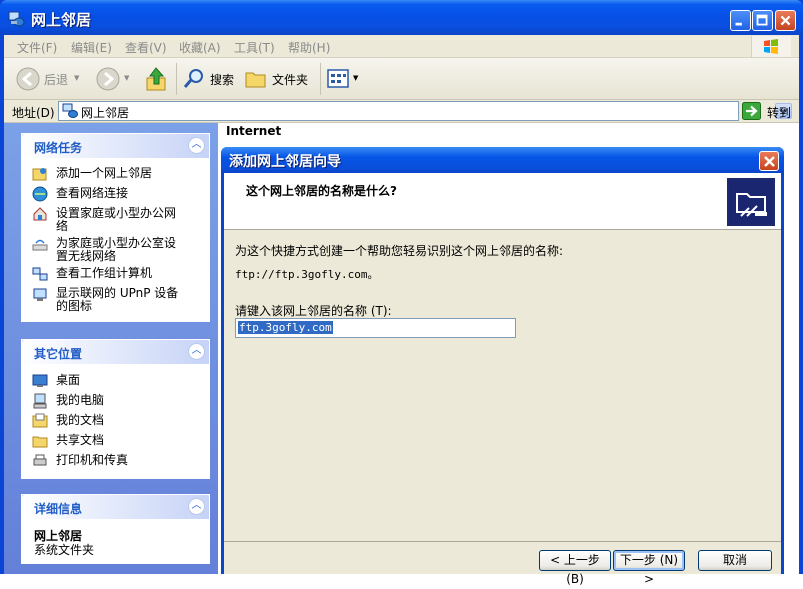  I want to click on folders-button: 文件夹, so click(279, 79).